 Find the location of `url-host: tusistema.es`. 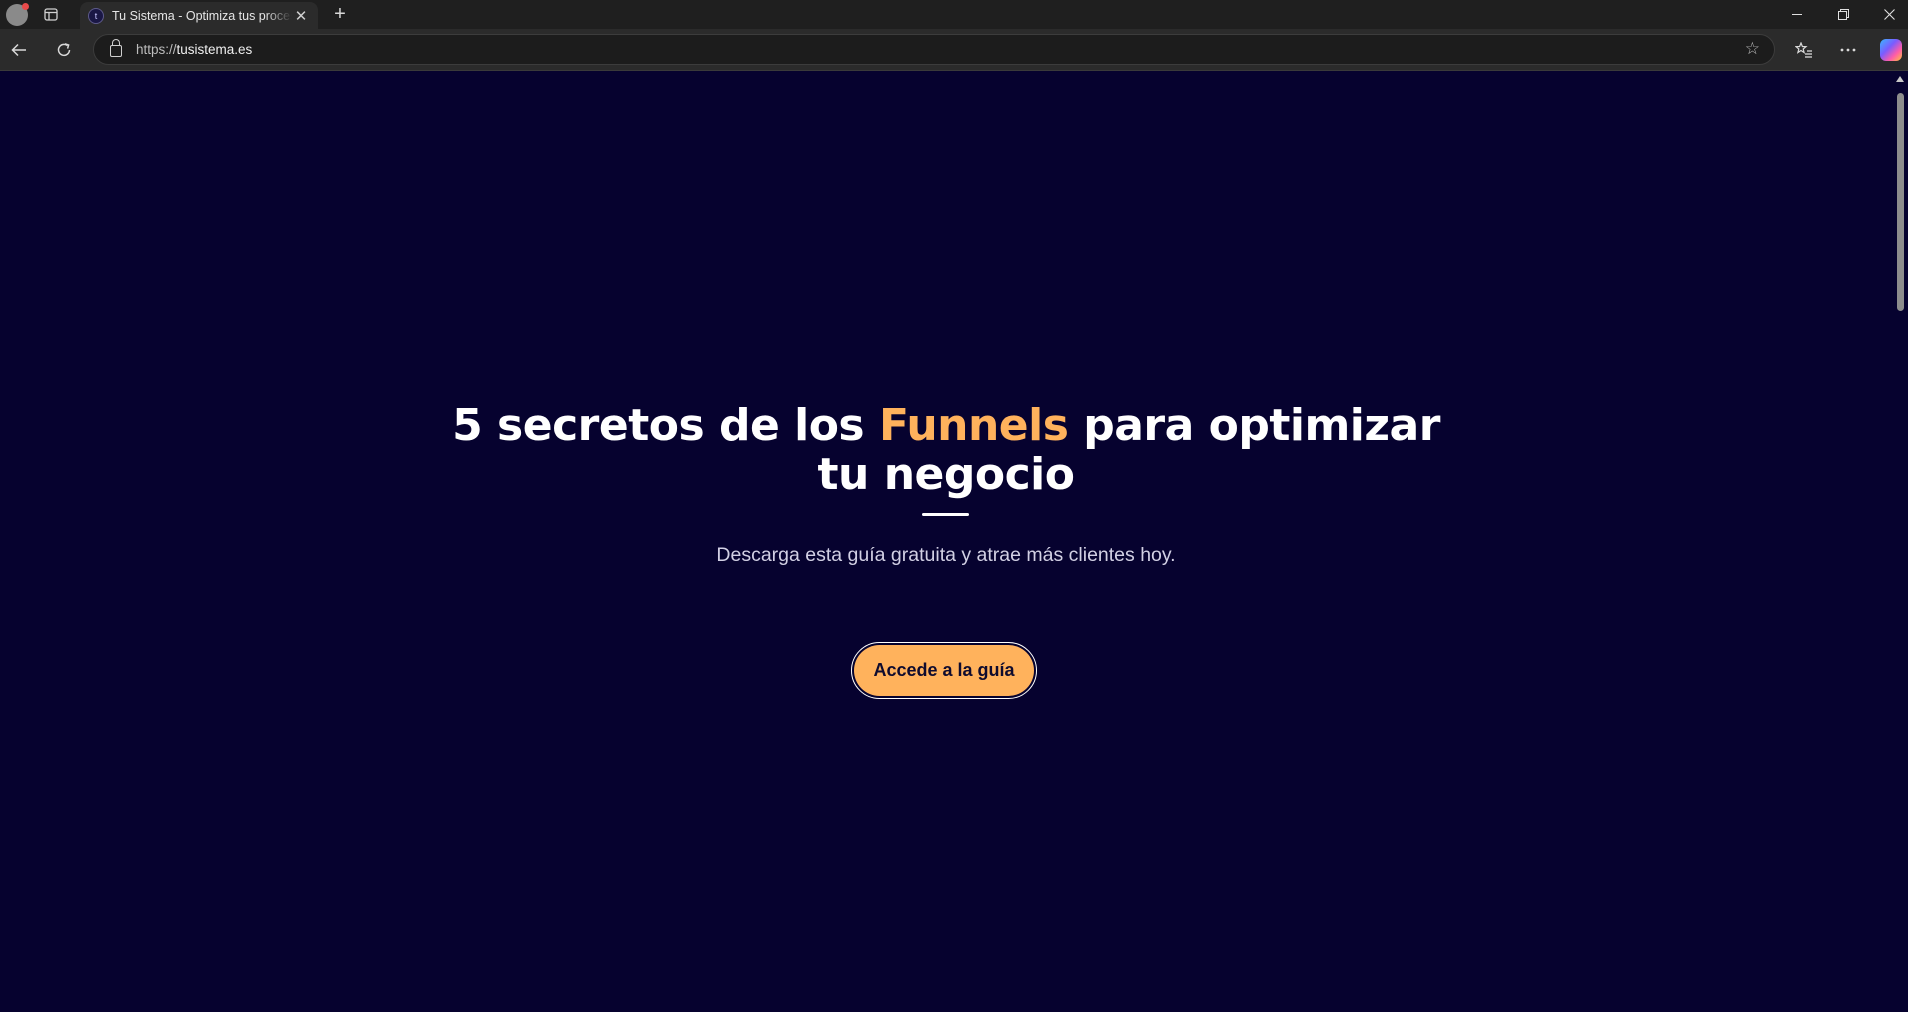

url-host: tusistema.es is located at coordinates (214, 49).